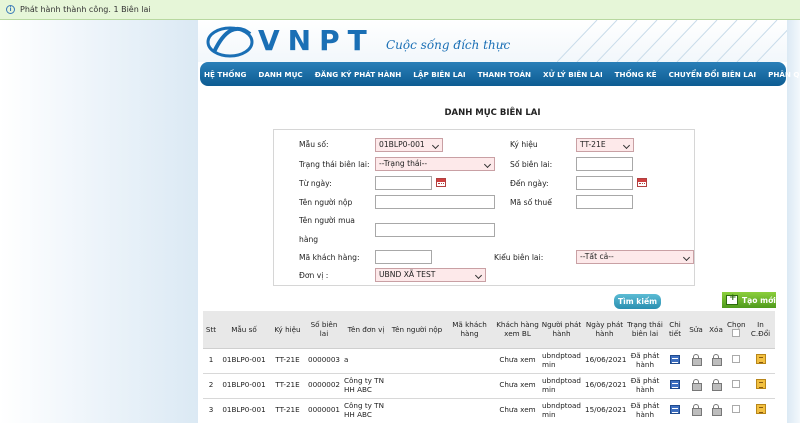 This screenshot has width=800, height=423. Describe the element at coordinates (637, 301) in the screenshot. I see `search-button: Tìm kiếm` at that location.